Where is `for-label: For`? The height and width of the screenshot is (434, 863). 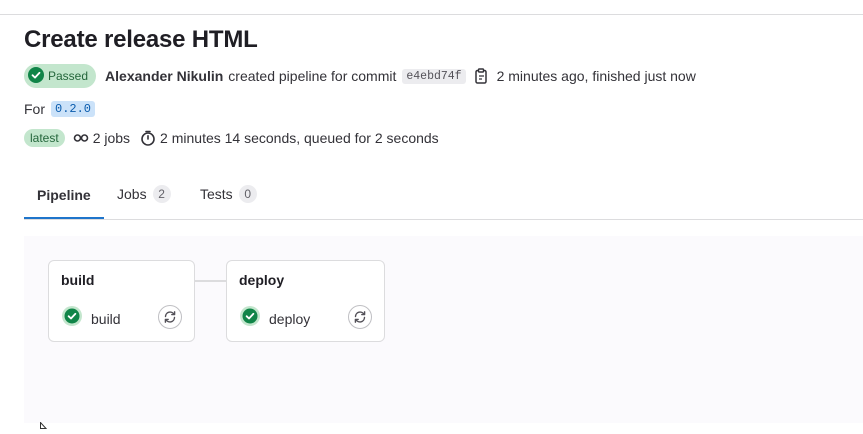 for-label: For is located at coordinates (34, 109).